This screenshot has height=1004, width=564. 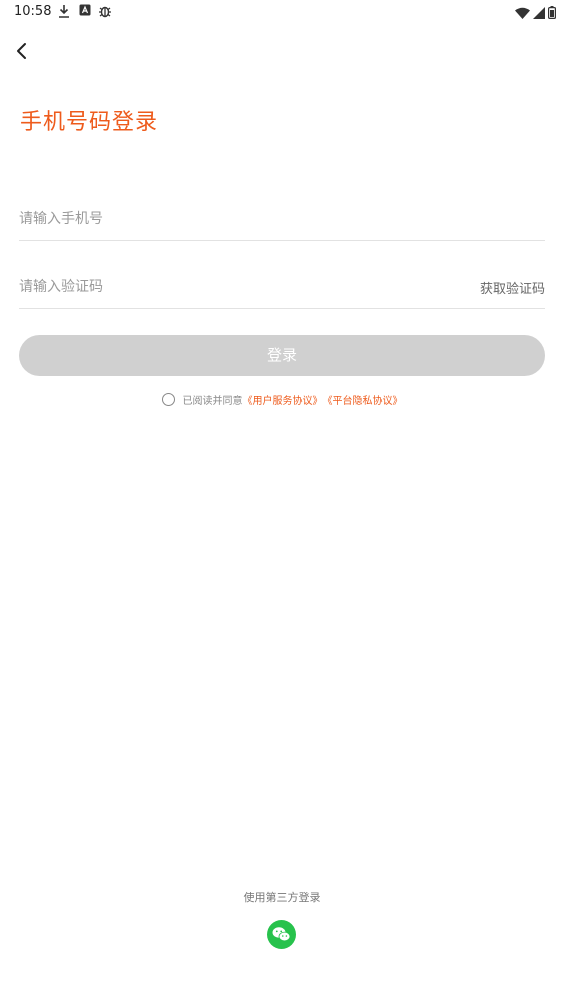 I want to click on status-icons, so click(x=536, y=13).